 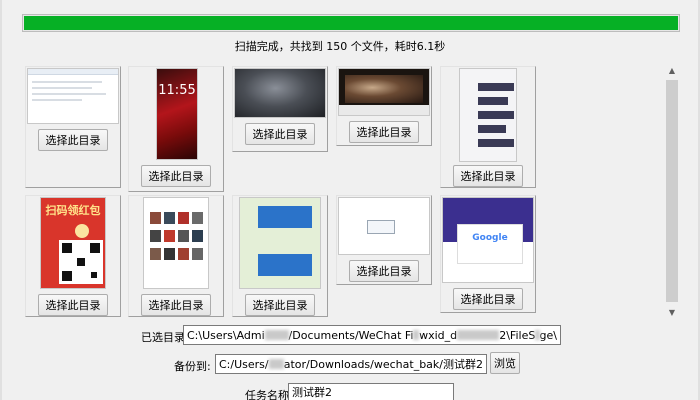 I want to click on selected-dir-text: wxid_d, so click(x=438, y=335).